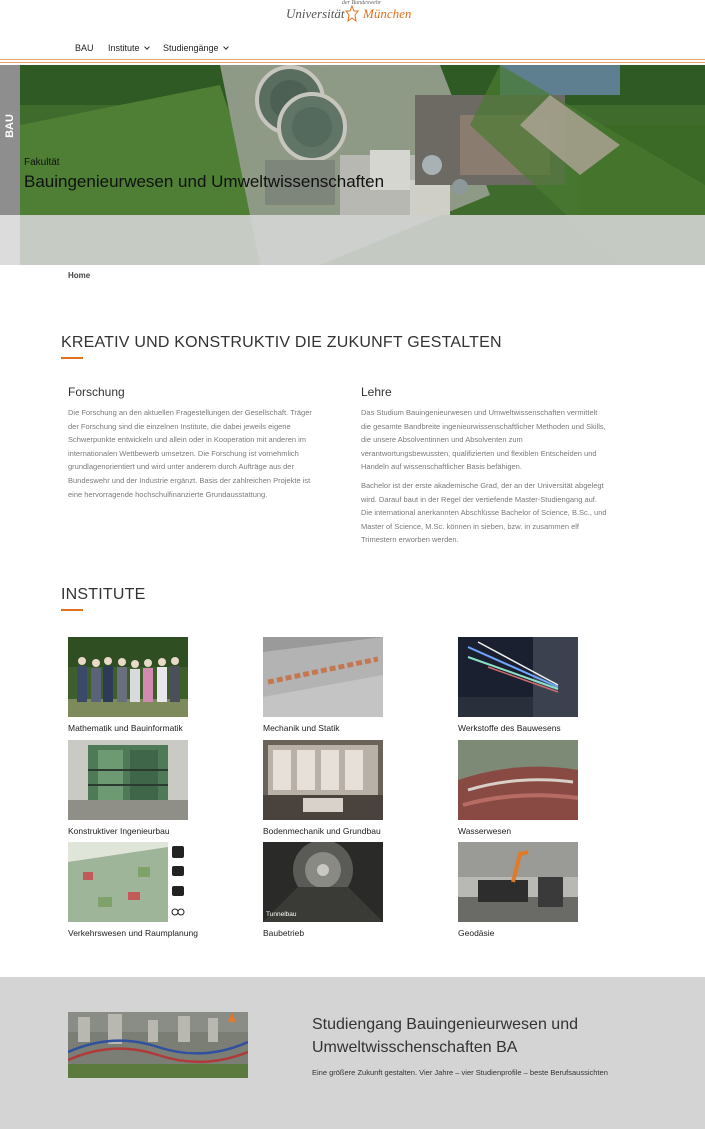 The width and height of the screenshot is (705, 1129). I want to click on institute-card-wasserwesen: Wasserwesen, so click(523, 788).